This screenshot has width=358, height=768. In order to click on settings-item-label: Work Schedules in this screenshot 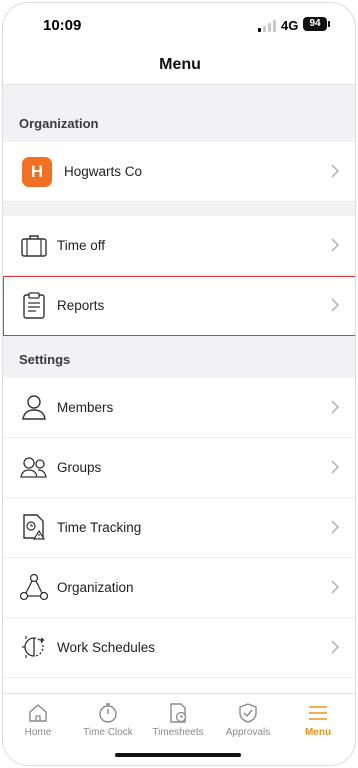, I will do `click(106, 647)`.